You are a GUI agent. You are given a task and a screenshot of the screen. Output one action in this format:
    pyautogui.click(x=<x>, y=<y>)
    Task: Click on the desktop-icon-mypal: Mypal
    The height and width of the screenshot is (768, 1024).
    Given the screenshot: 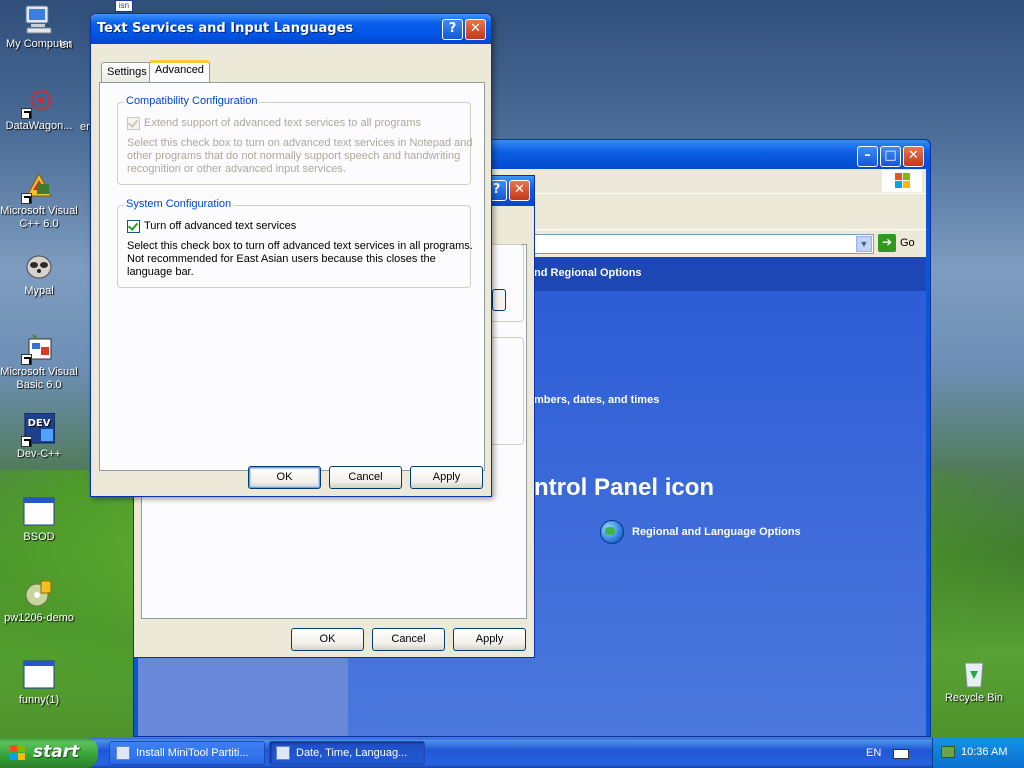 What is the action you would take?
    pyautogui.click(x=39, y=274)
    